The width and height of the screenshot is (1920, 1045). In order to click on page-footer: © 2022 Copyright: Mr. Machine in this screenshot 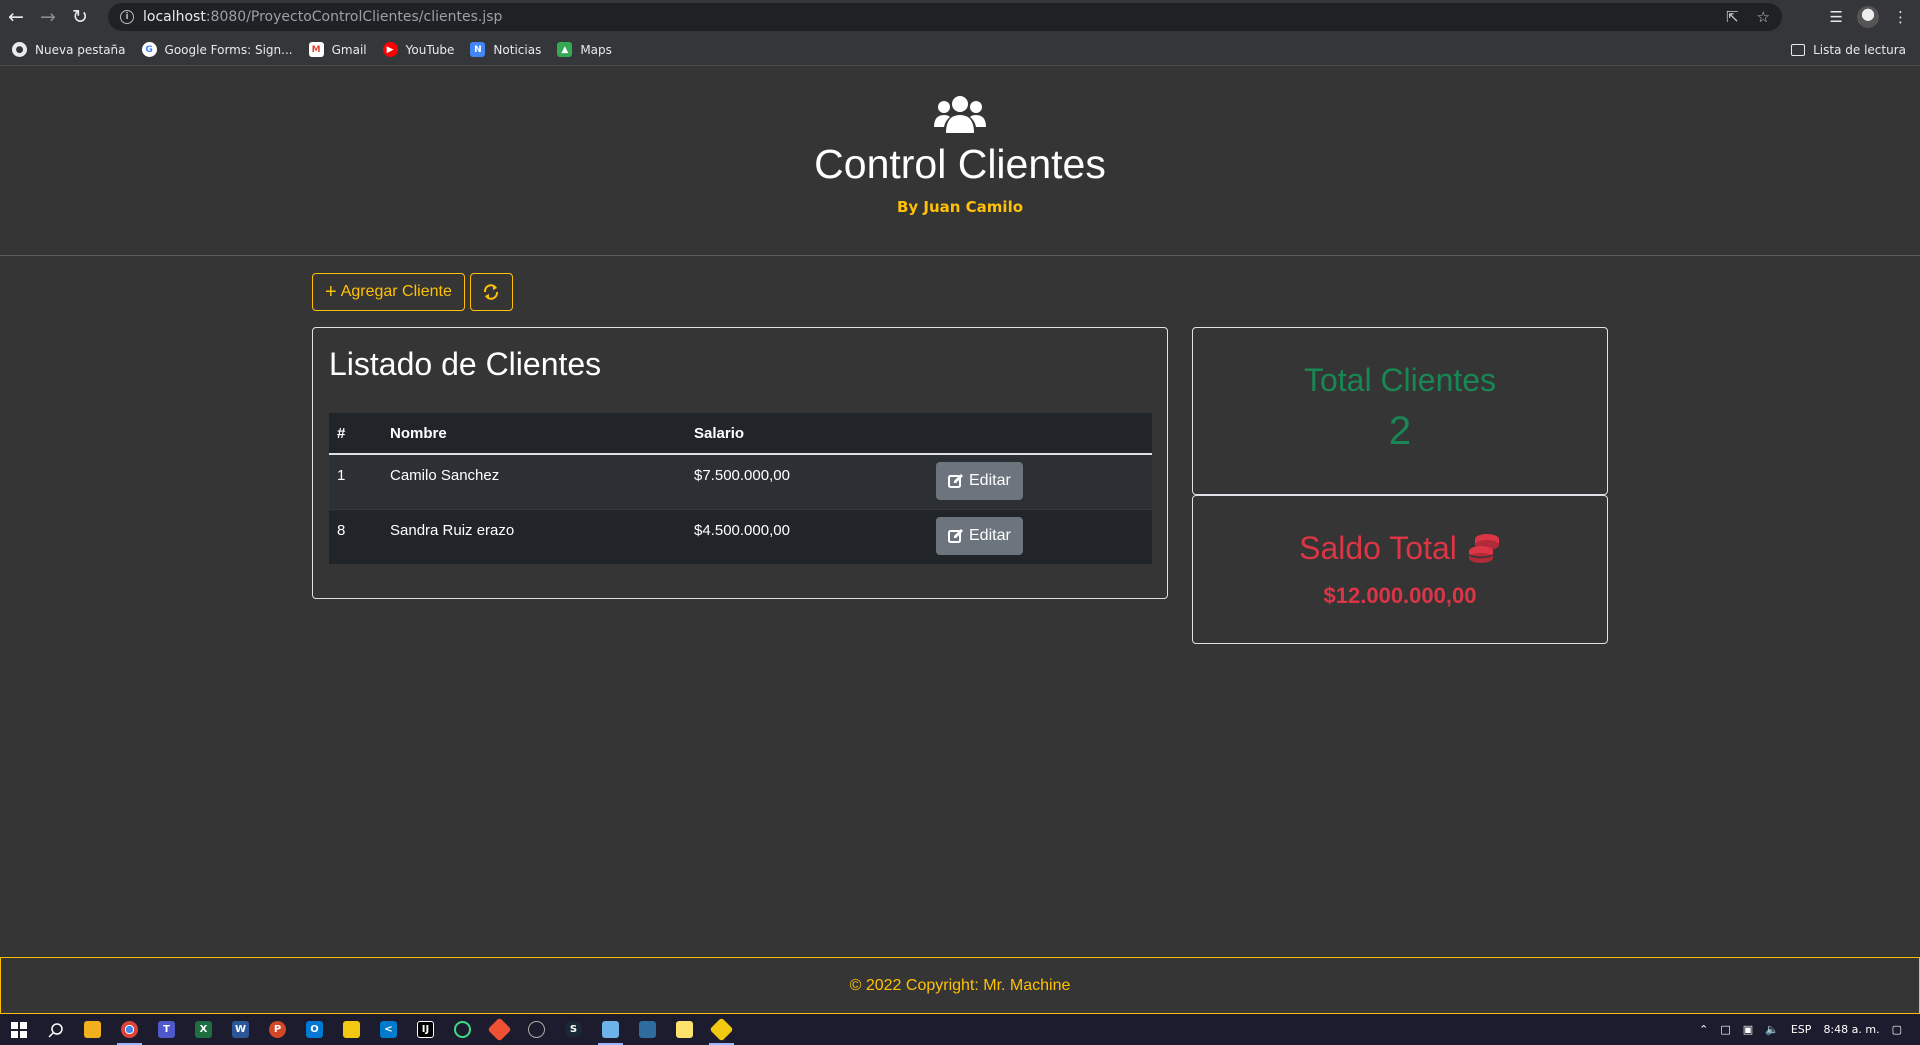, I will do `click(960, 985)`.